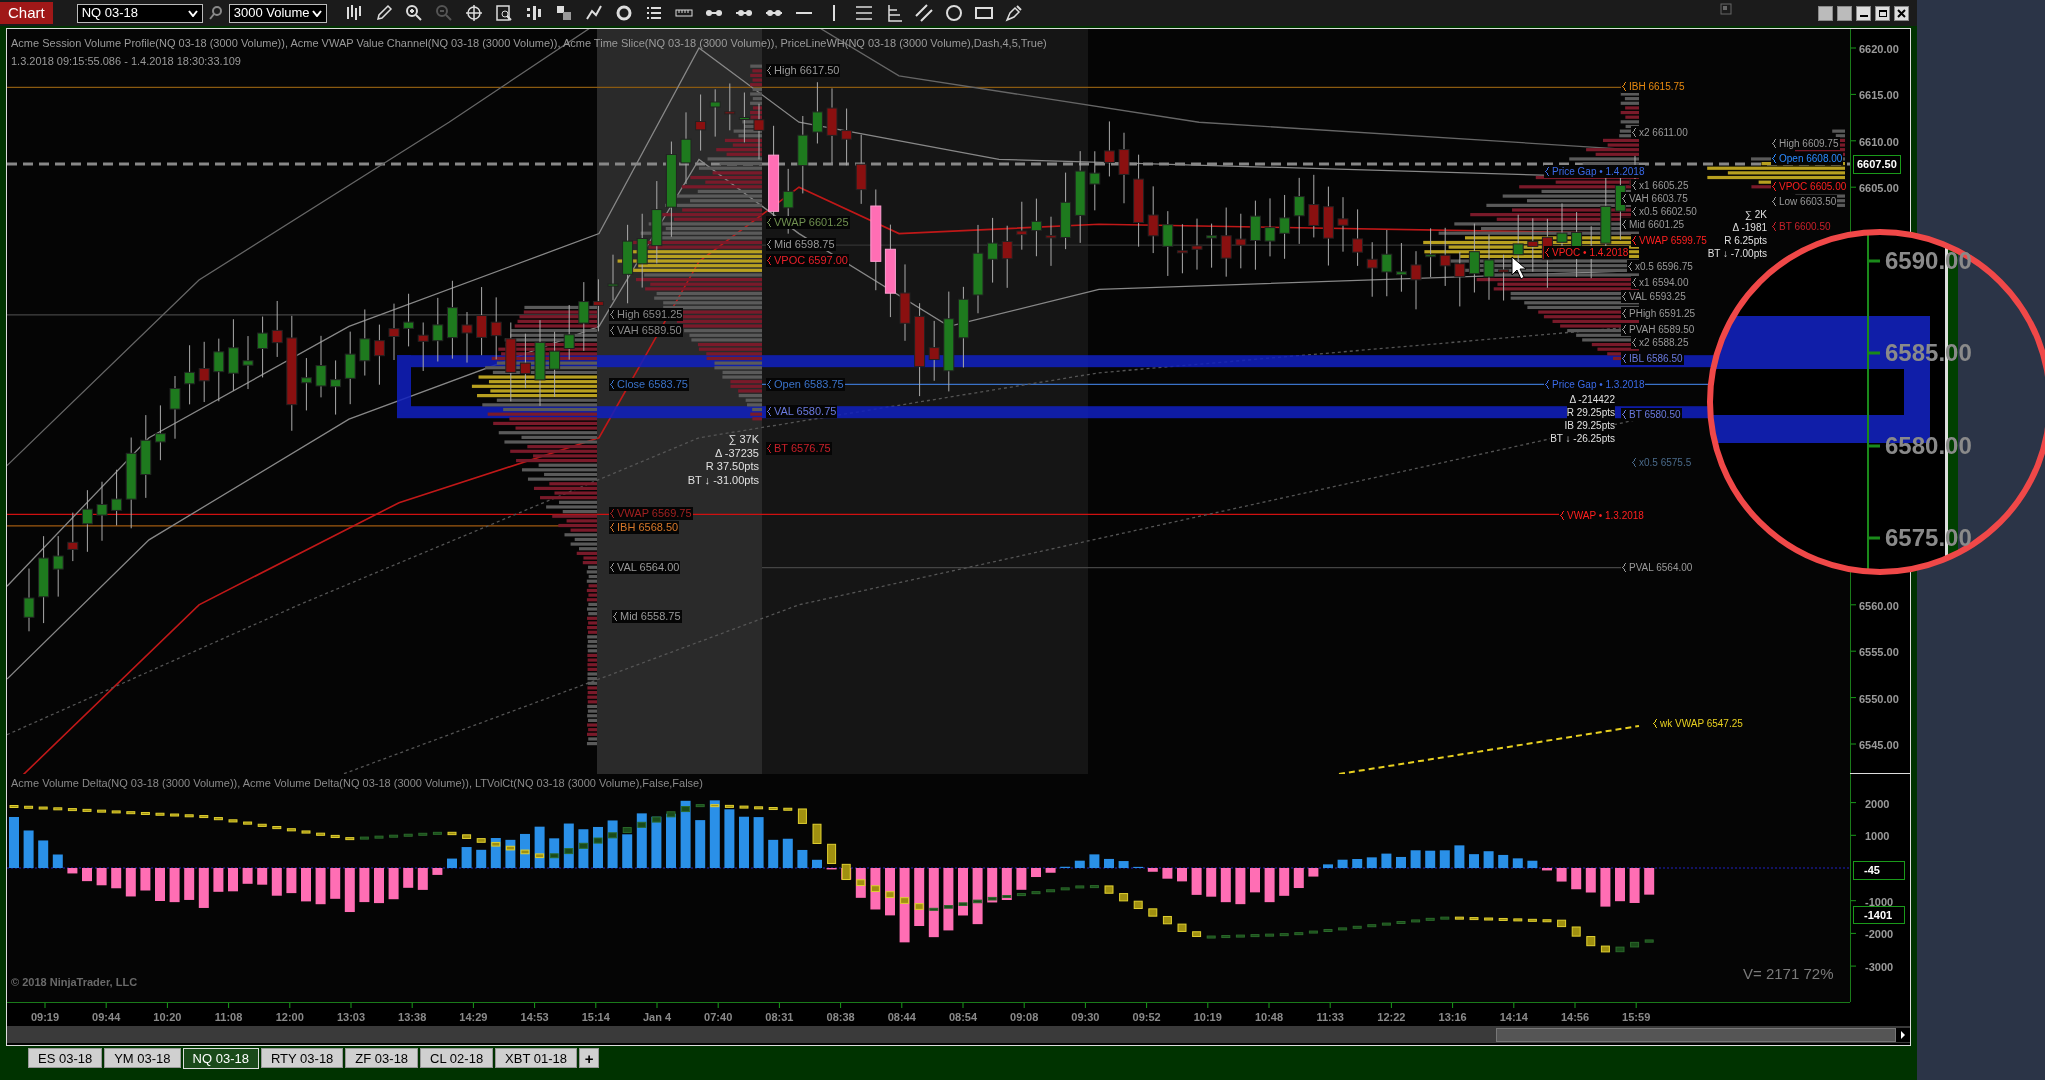 This screenshot has width=2045, height=1080. What do you see at coordinates (1085, 1017) in the screenshot?
I see `time-label: 09:30` at bounding box center [1085, 1017].